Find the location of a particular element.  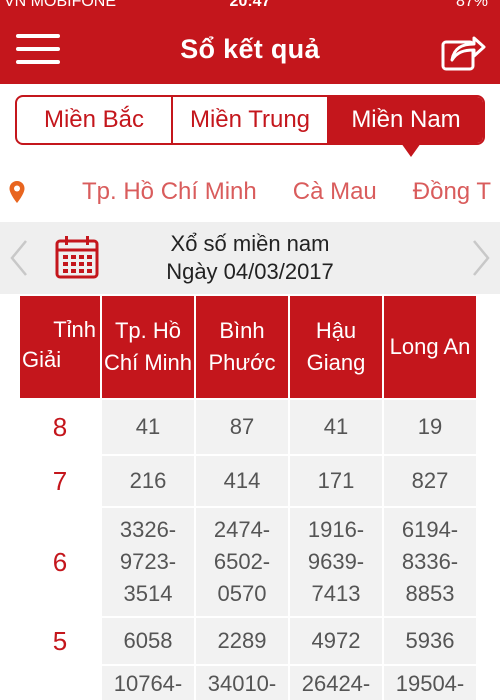

location-pin-icon is located at coordinates (17, 192).